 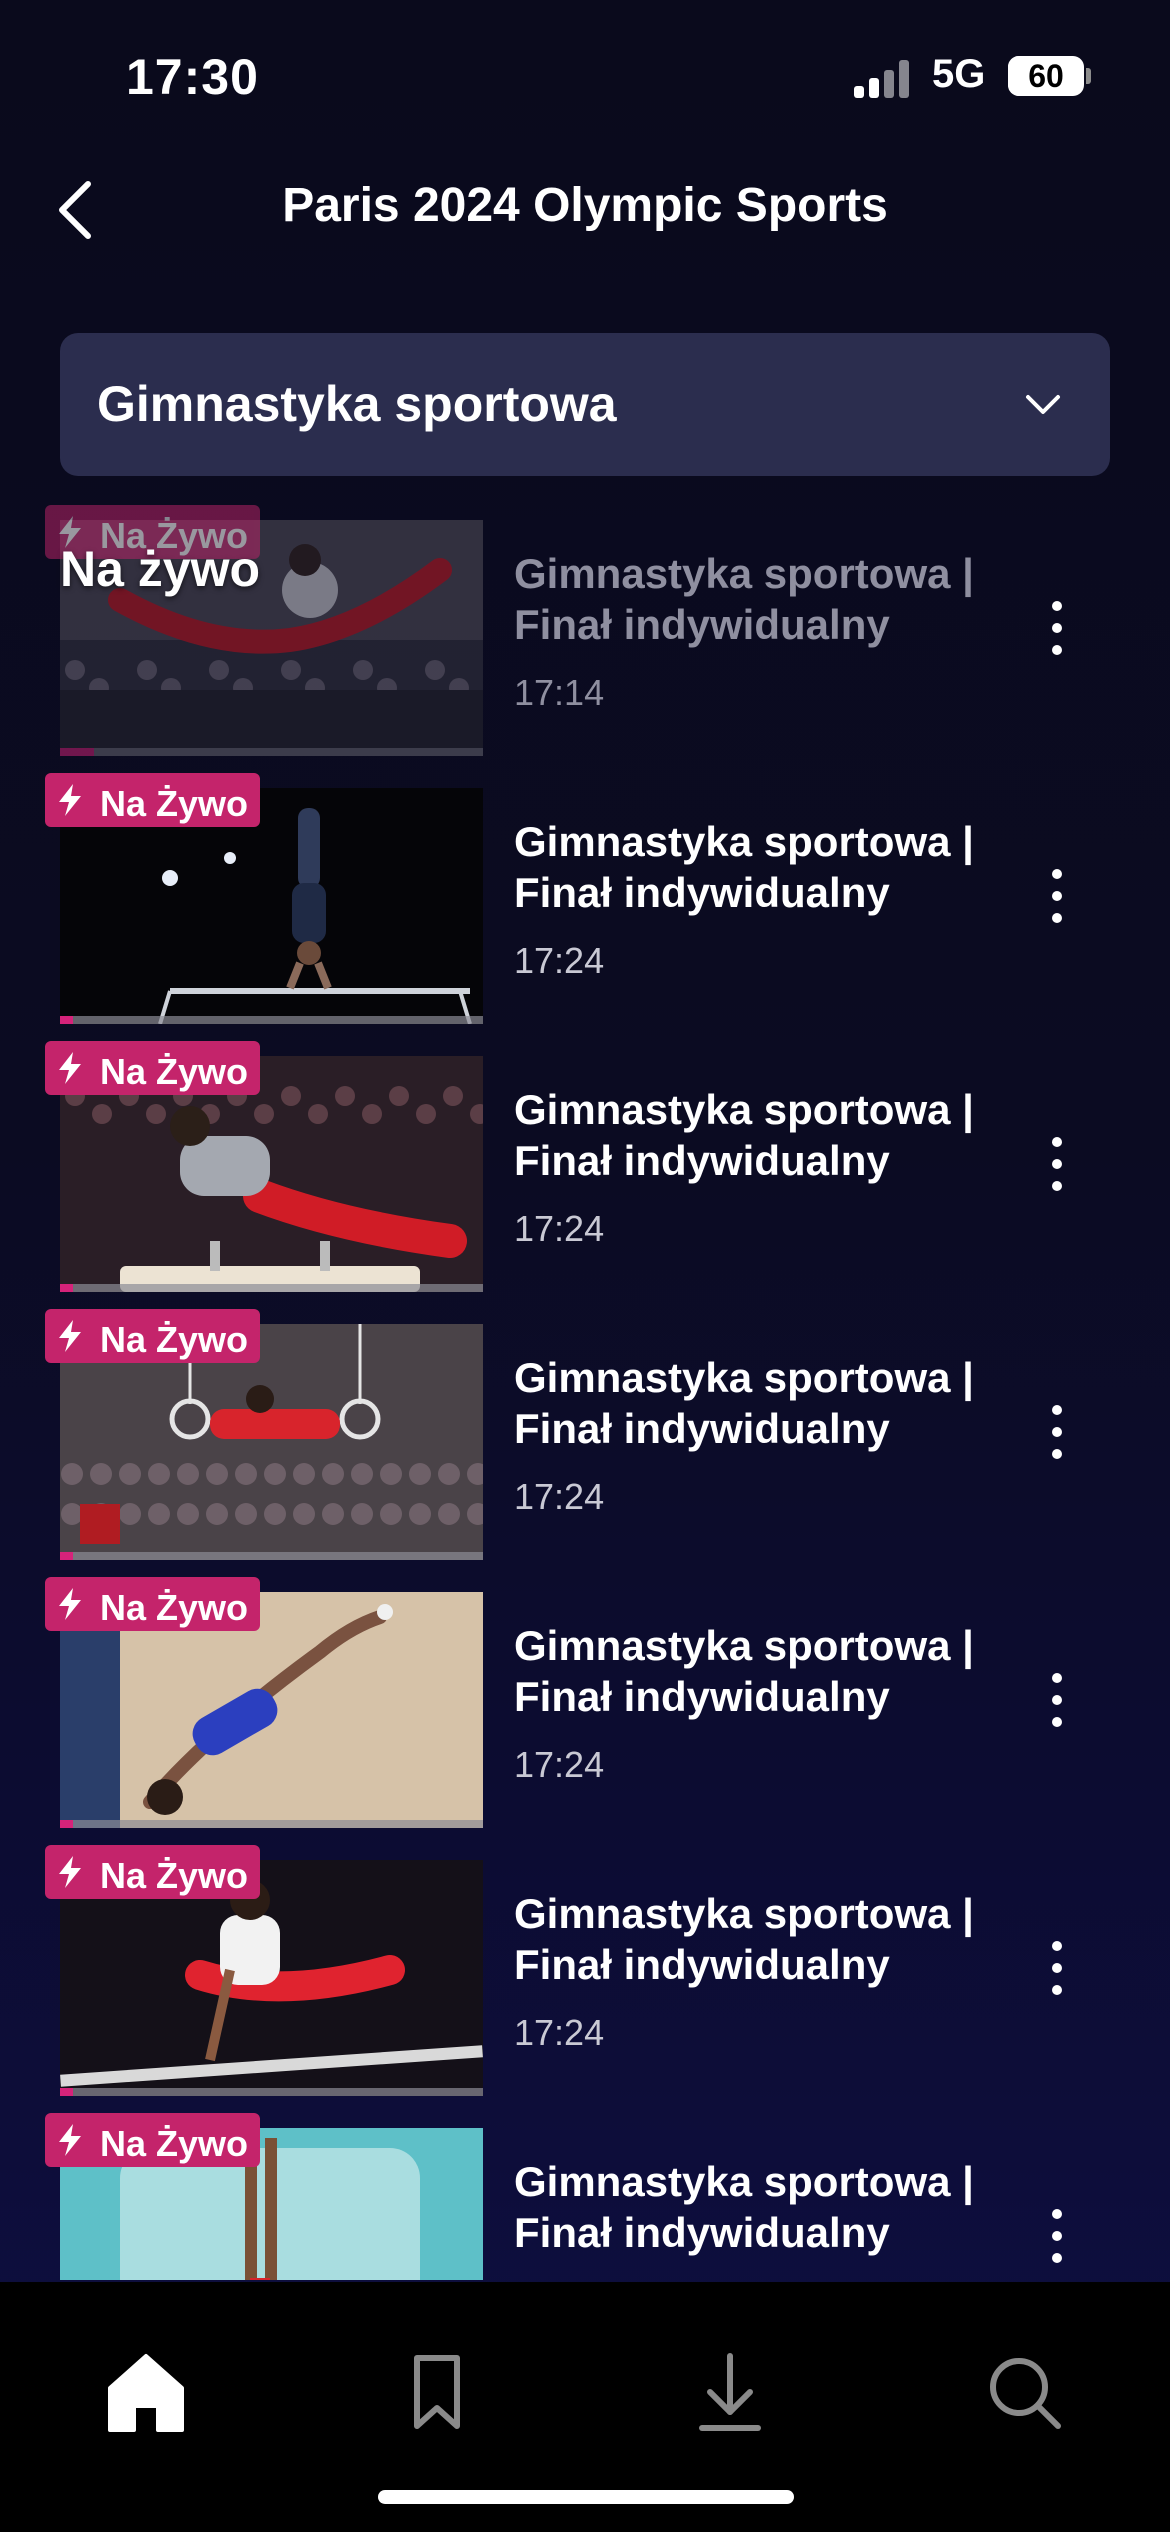 I want to click on bookmark-icon, so click(x=437, y=2392).